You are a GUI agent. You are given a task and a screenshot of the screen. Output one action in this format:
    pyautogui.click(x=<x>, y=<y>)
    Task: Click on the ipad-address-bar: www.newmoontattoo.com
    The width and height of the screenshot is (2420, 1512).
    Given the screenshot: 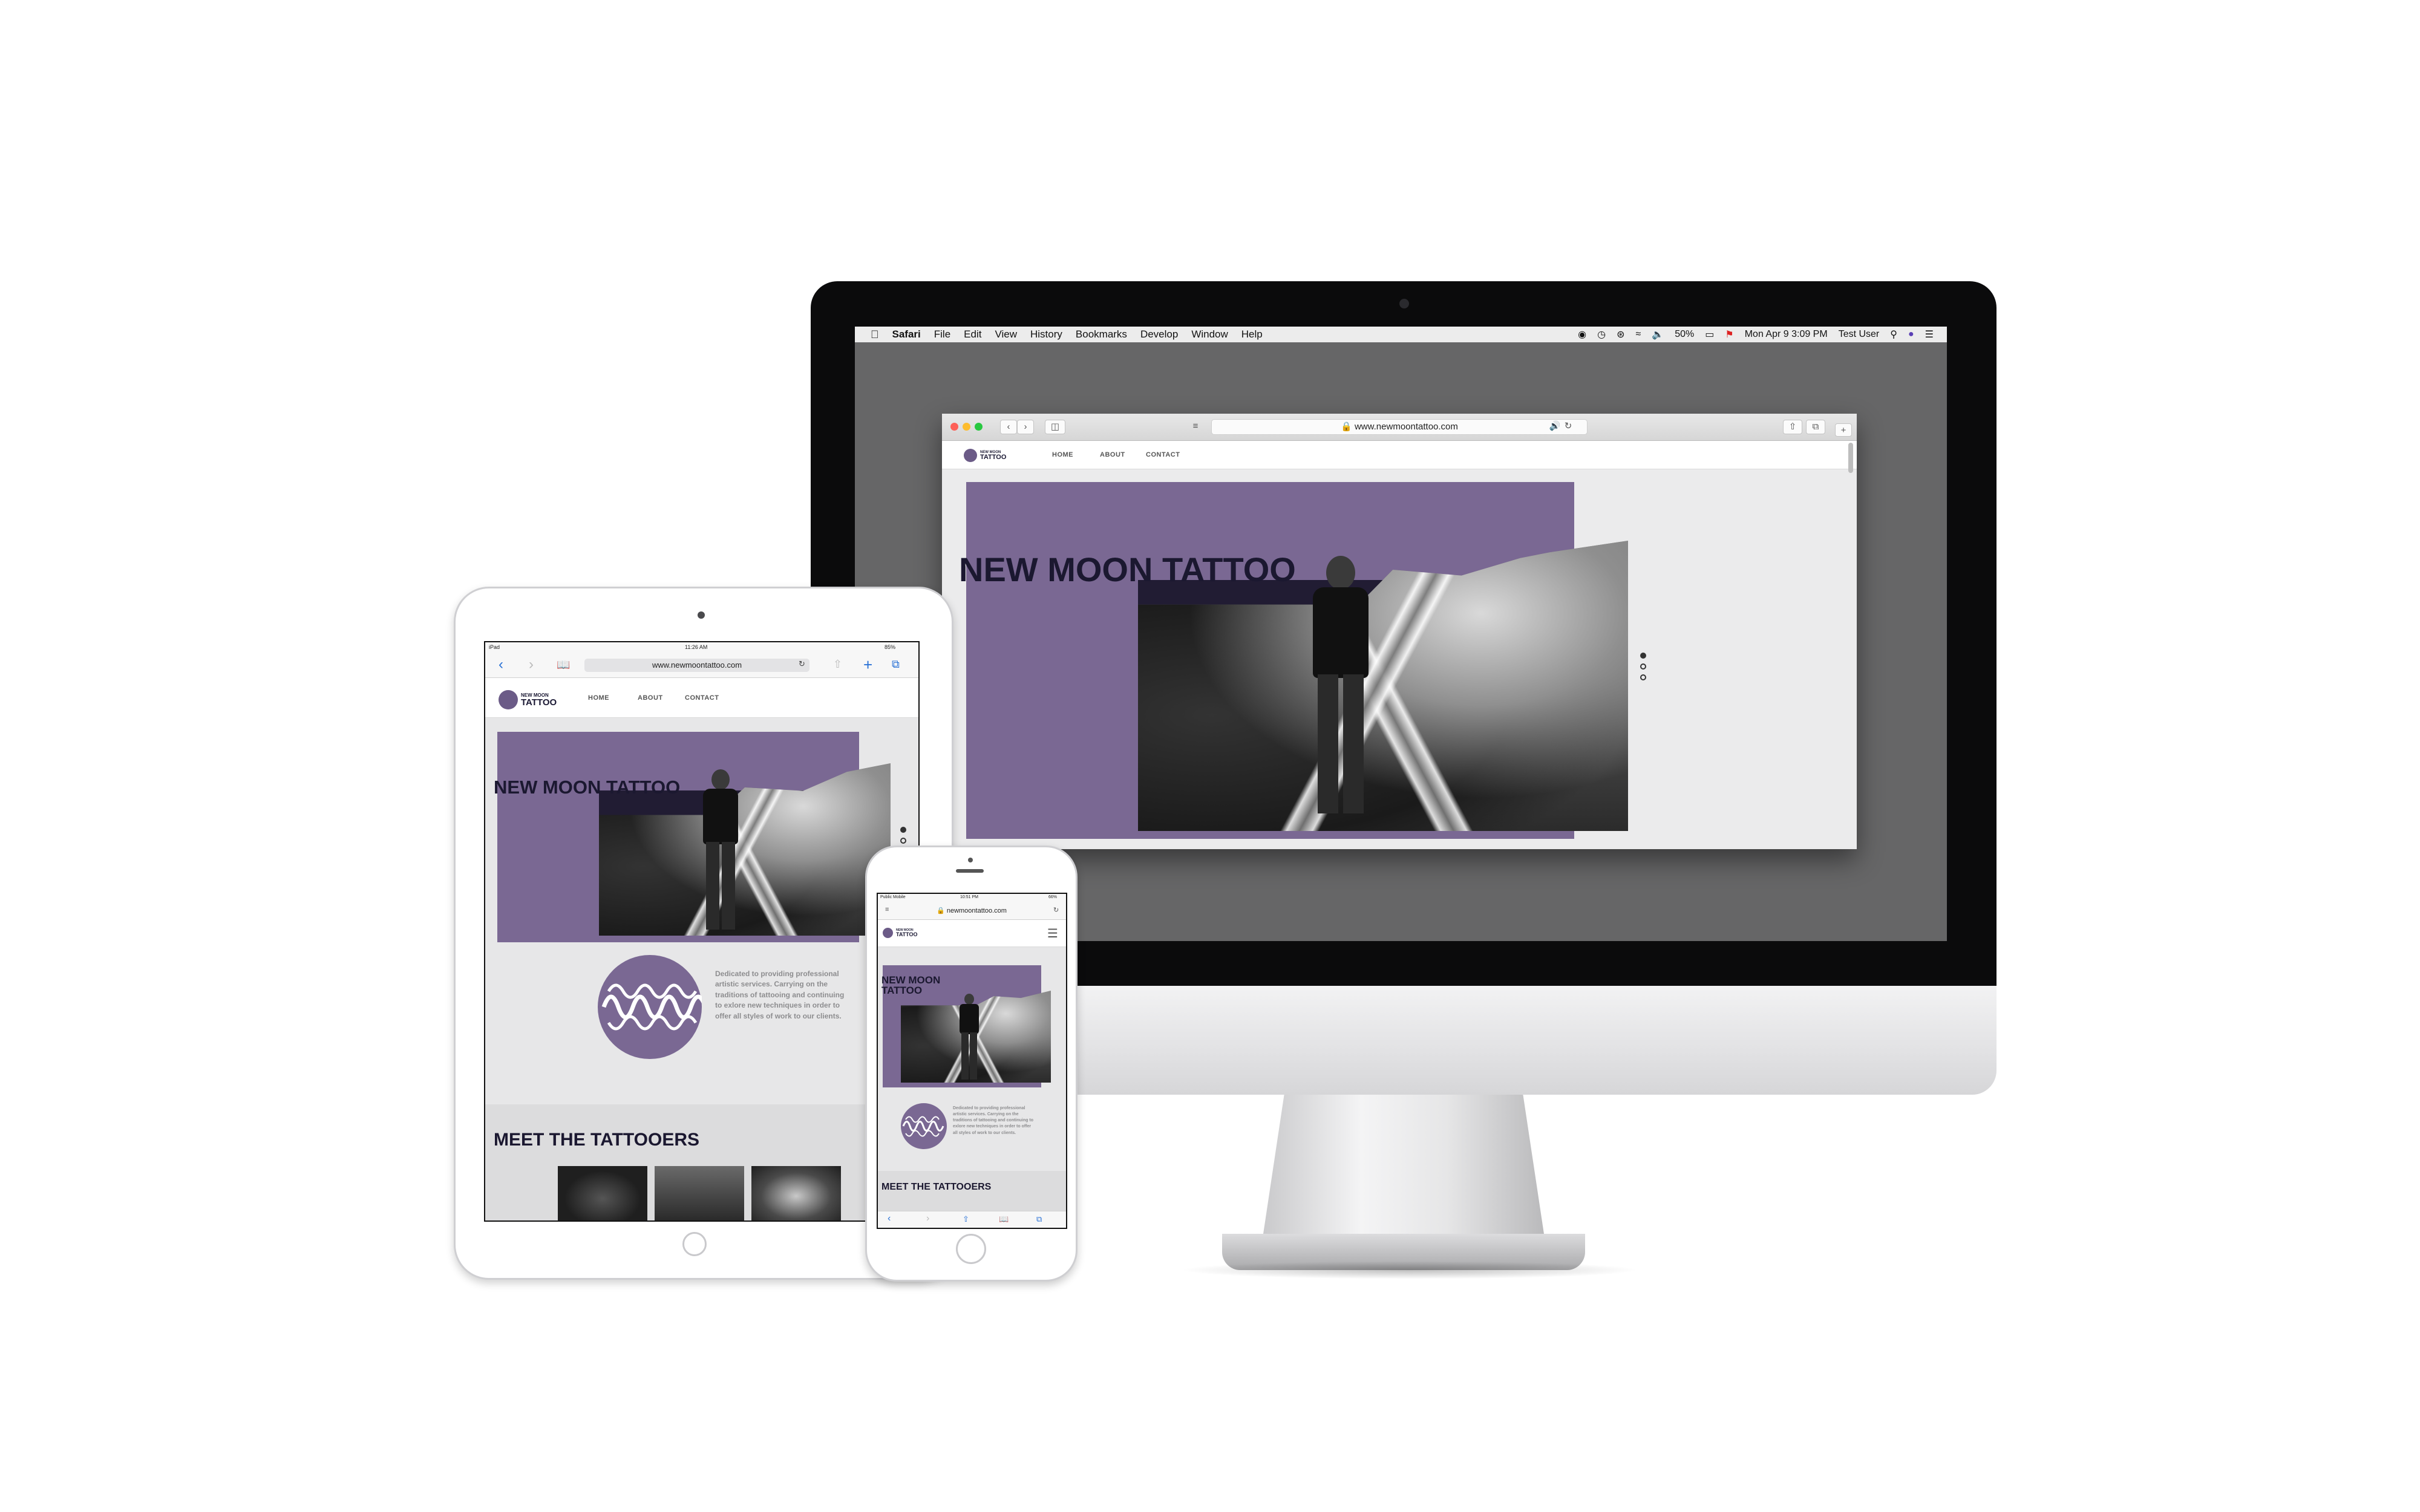 What is the action you would take?
    pyautogui.click(x=696, y=665)
    